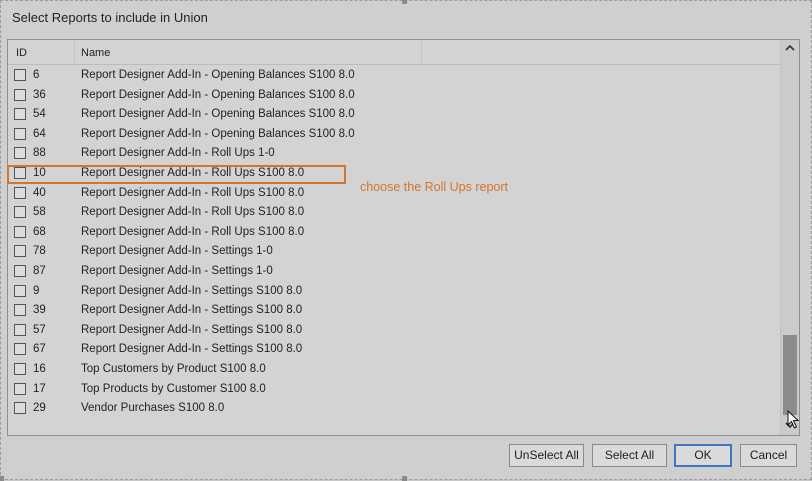  Describe the element at coordinates (395, 273) in the screenshot. I see `list-item: 87 Report Designer Add-In - Settings 1-0` at that location.